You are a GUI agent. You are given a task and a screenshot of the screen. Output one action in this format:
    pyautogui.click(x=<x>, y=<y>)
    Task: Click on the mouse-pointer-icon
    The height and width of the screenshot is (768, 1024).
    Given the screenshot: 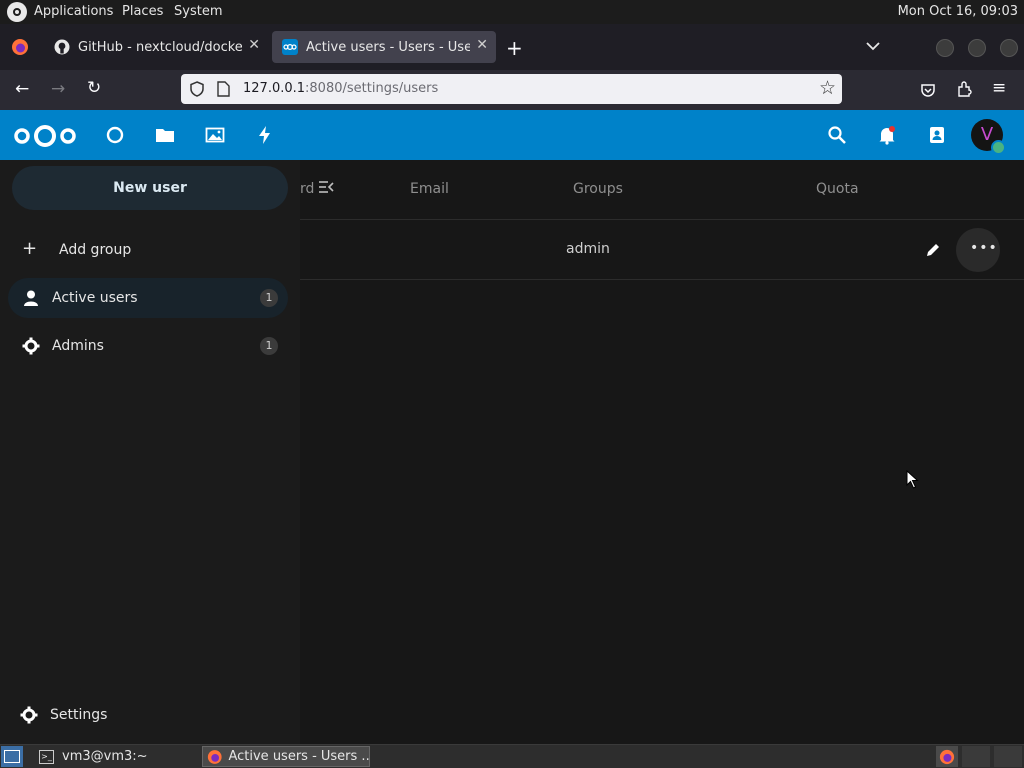 What is the action you would take?
    pyautogui.click(x=912, y=479)
    